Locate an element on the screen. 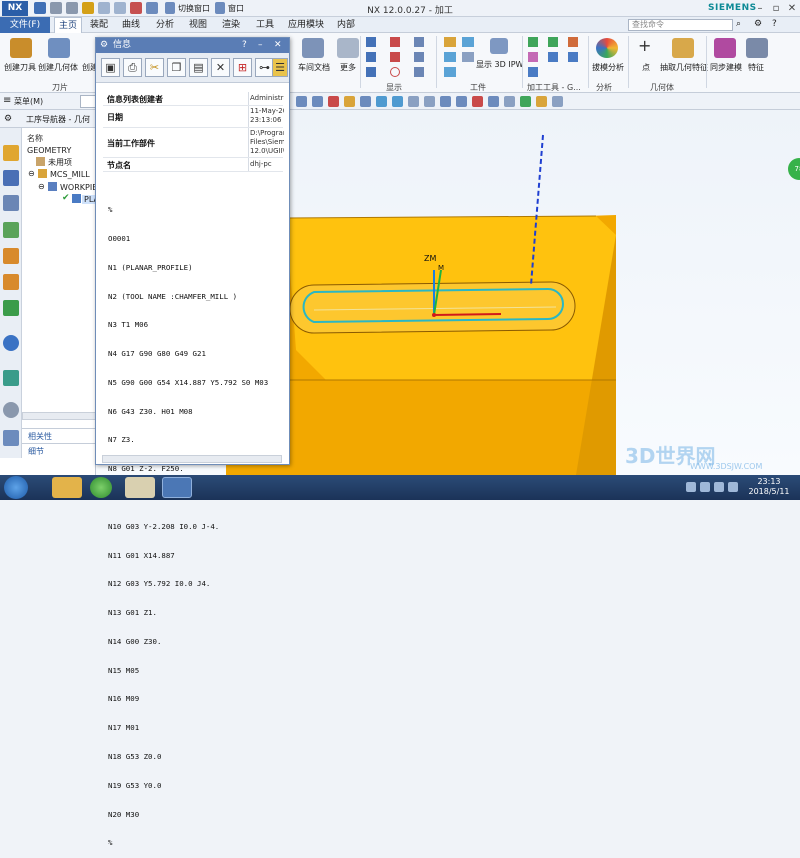 Image resolution: width=800 pixels, height=858 pixels. tab-home: 主页 is located at coordinates (68, 25).